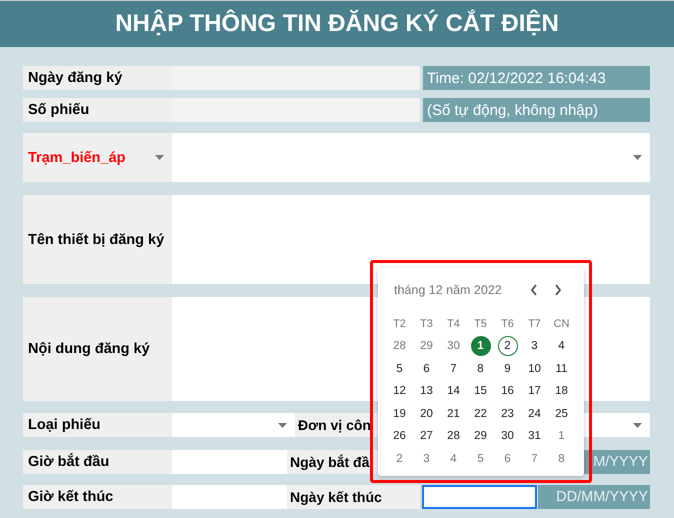 The width and height of the screenshot is (674, 518). What do you see at coordinates (337, 24) in the screenshot?
I see `form-title: NHẬP THÔNG TIN ĐĂNG KÝ CẮT ĐIỆN` at bounding box center [337, 24].